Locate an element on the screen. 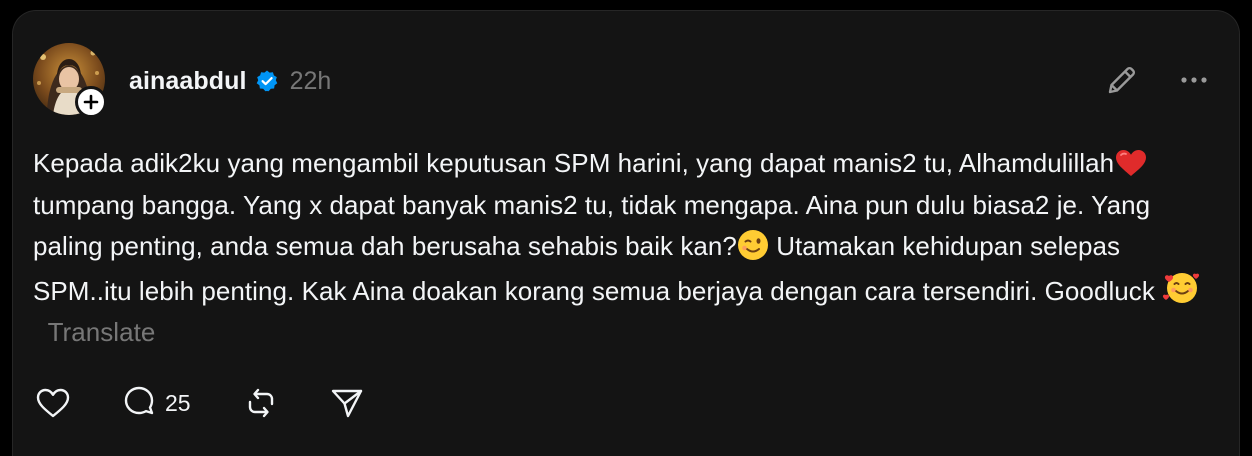 This screenshot has height=456, width=1252. verified-badge-icon is located at coordinates (266, 81).